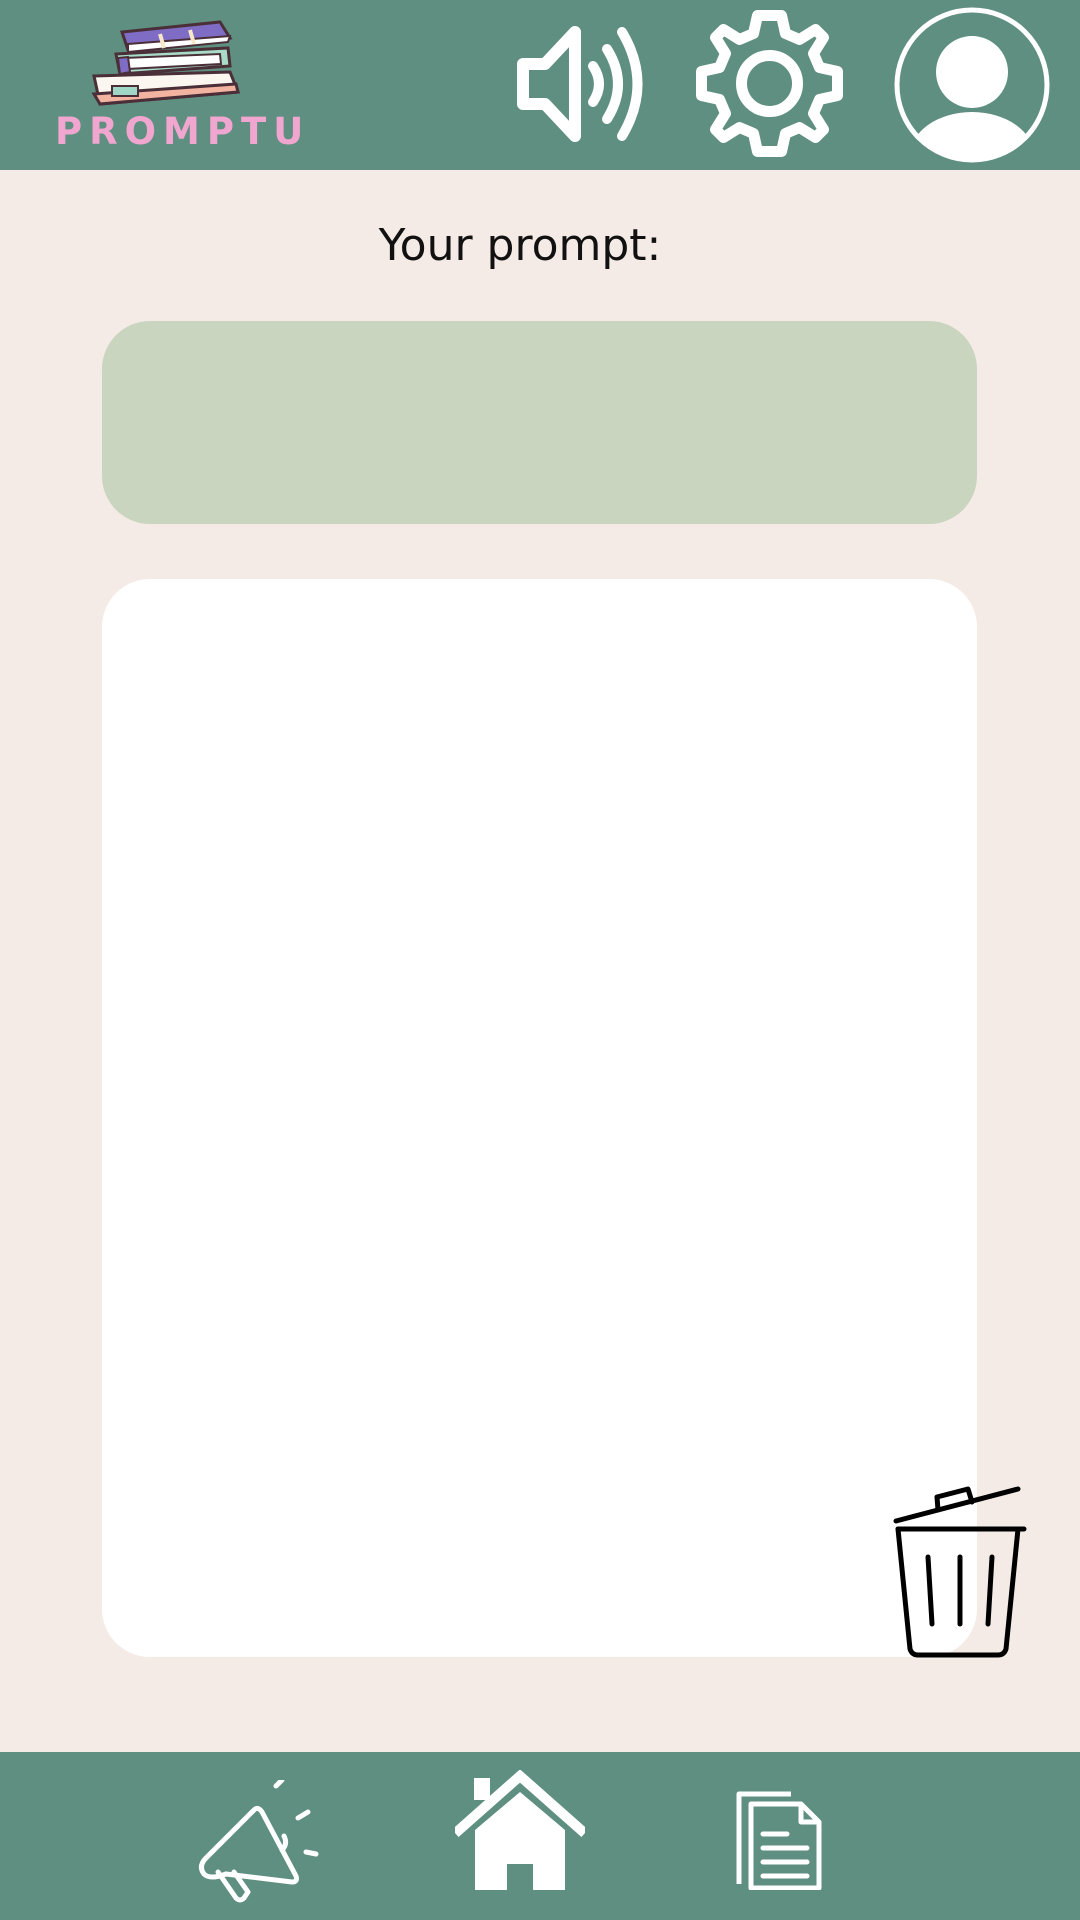  I want to click on prompt-label: Your prompt:, so click(520, 245).